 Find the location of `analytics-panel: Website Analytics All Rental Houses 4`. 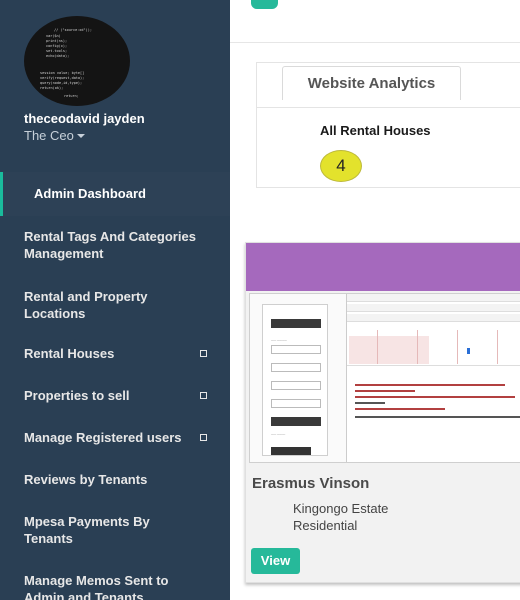

analytics-panel: Website Analytics All Rental Houses 4 is located at coordinates (388, 125).